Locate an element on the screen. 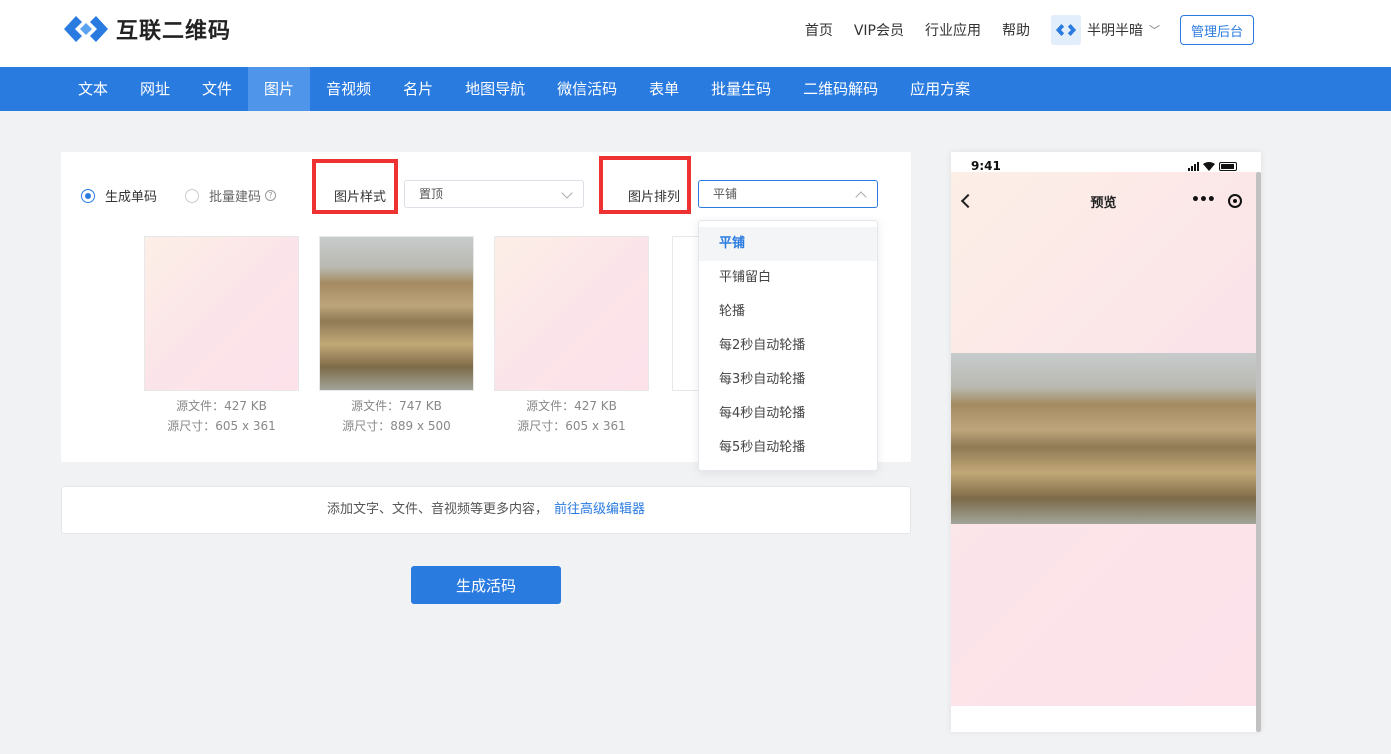 This screenshot has height=754, width=1391. top-link-home: 首页 is located at coordinates (819, 30).